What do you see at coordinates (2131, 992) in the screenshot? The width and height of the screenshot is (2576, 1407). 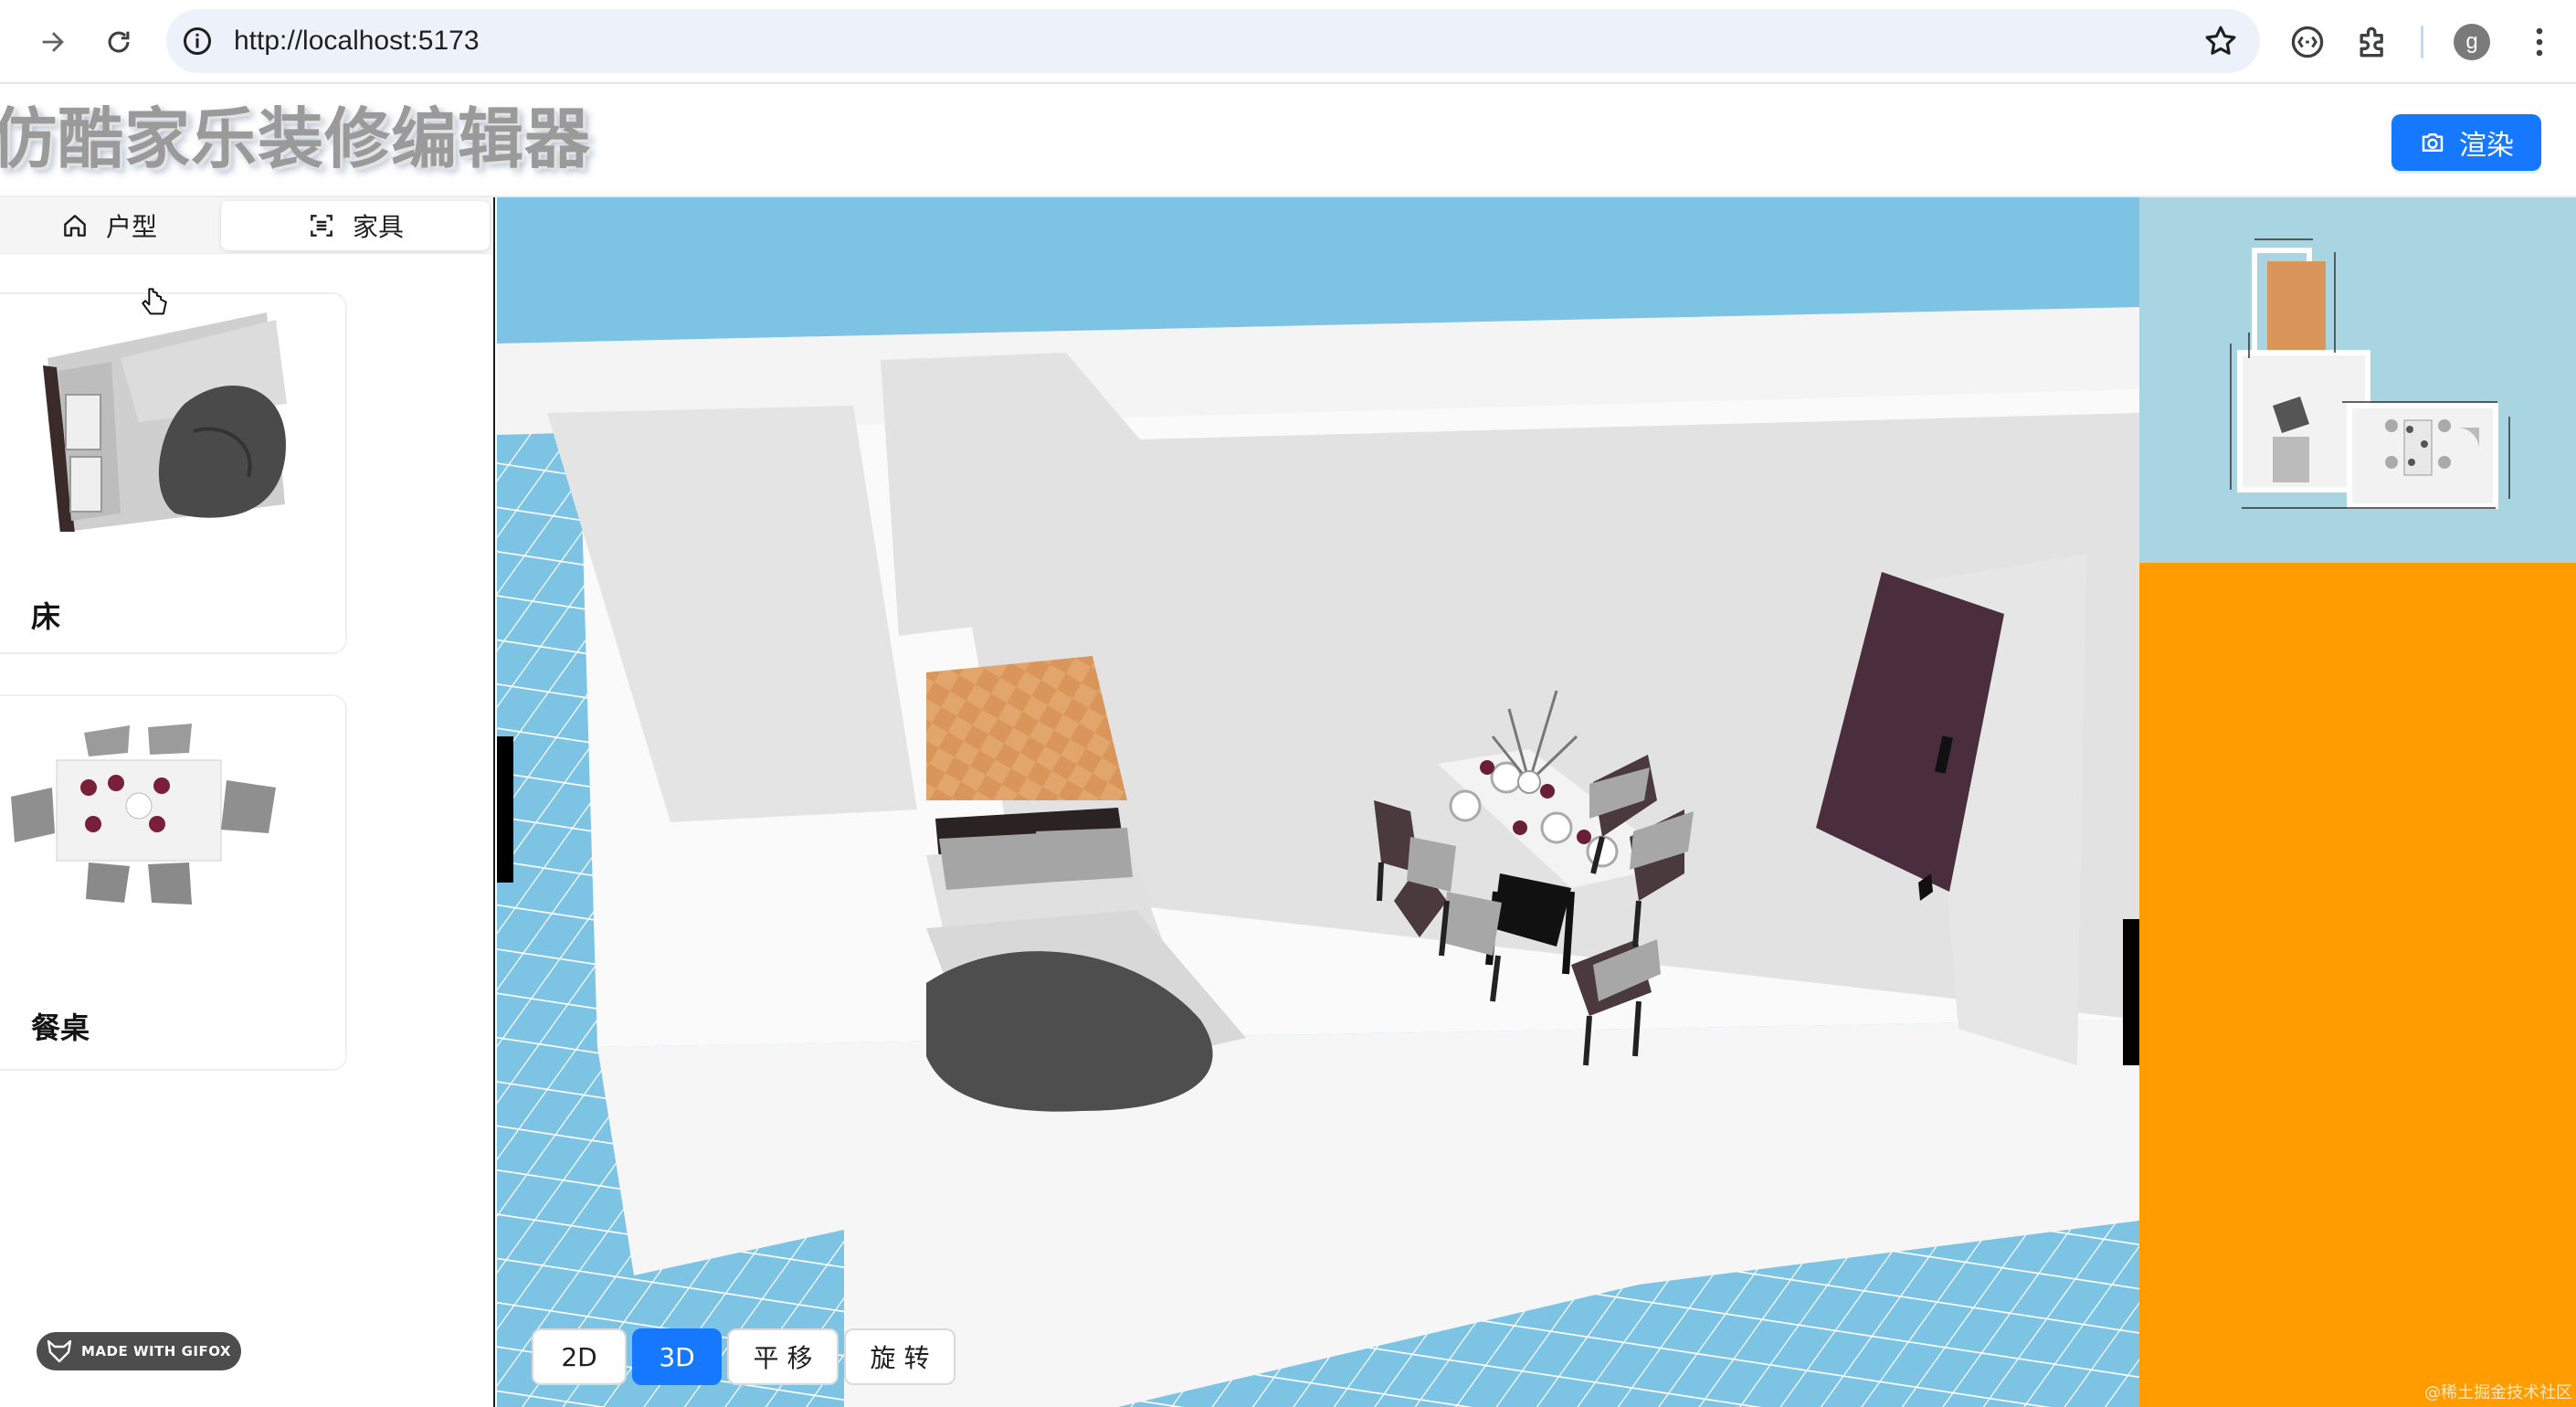 I see `viewport-edge-marker-right` at bounding box center [2131, 992].